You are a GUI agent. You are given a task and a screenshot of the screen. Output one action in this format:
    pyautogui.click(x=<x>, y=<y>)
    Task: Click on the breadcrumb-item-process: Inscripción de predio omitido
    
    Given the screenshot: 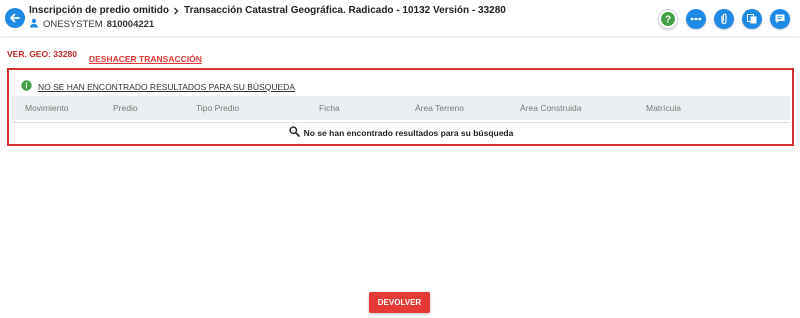 What is the action you would take?
    pyautogui.click(x=99, y=10)
    